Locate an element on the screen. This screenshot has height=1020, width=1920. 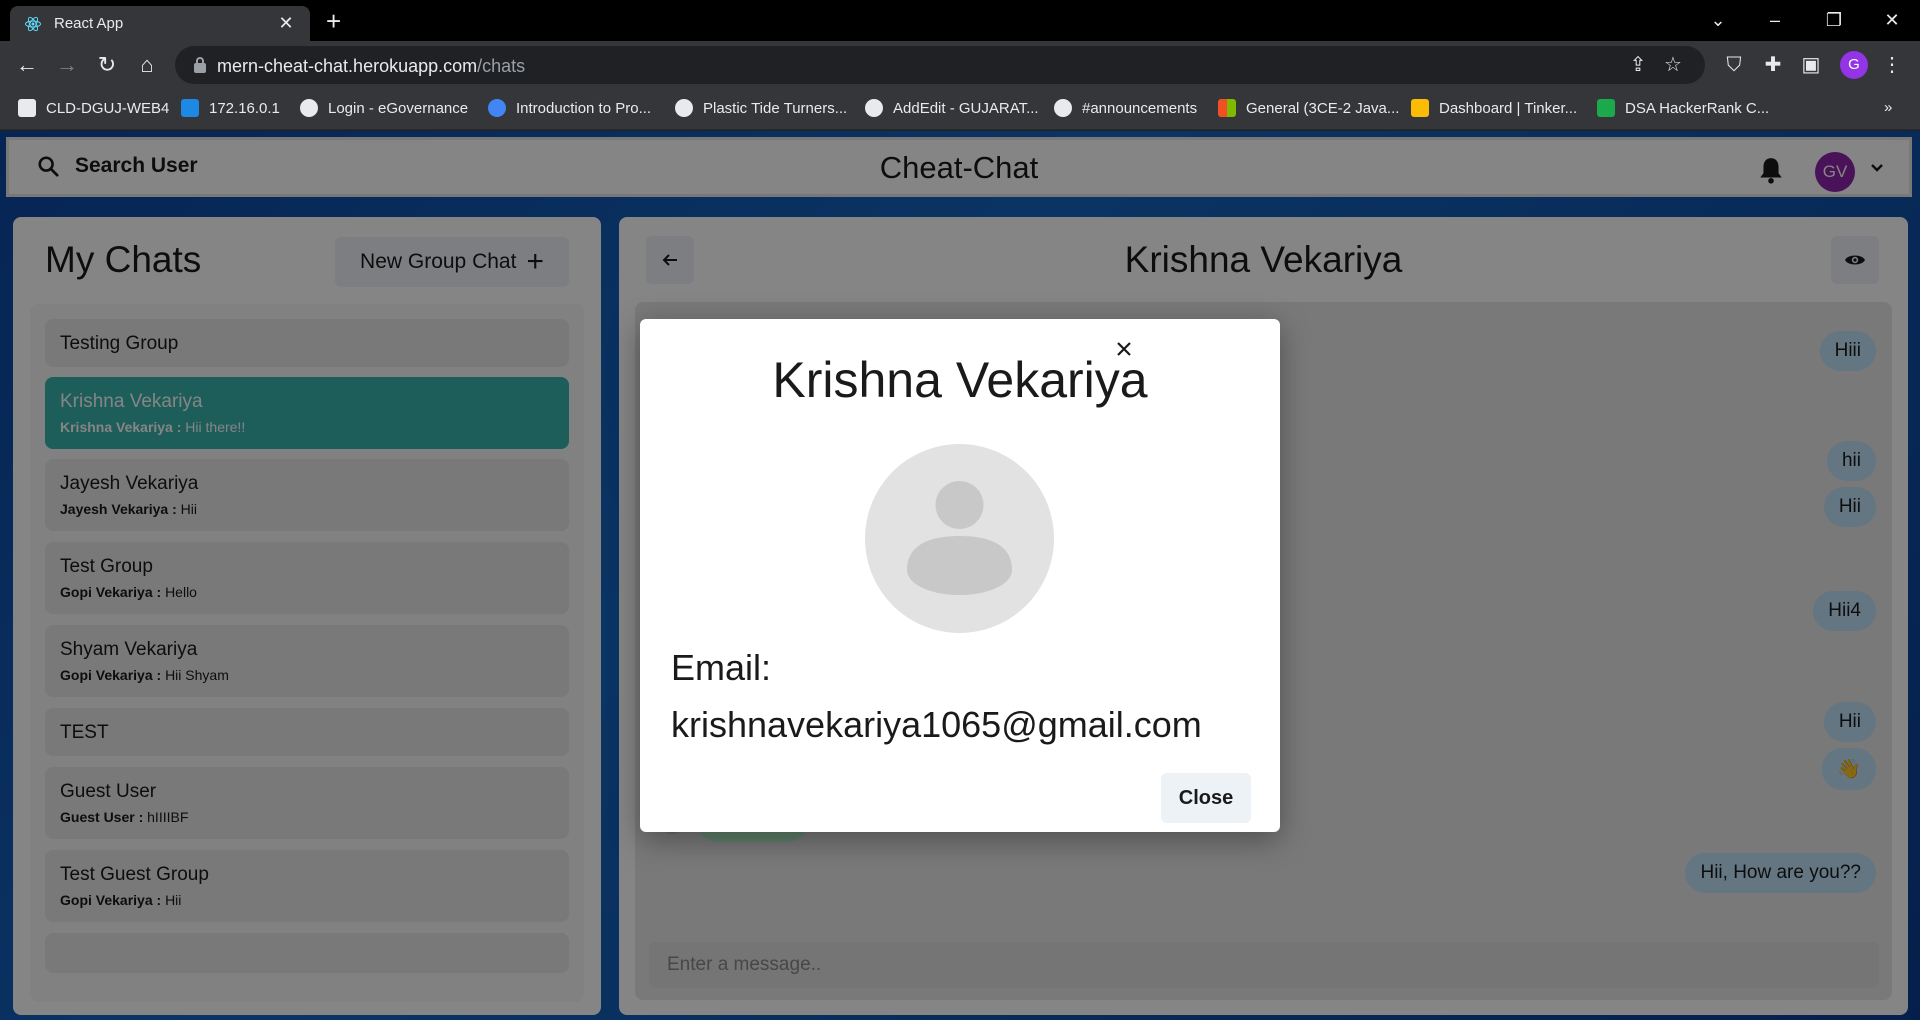
default-user-icon is located at coordinates (959, 538).